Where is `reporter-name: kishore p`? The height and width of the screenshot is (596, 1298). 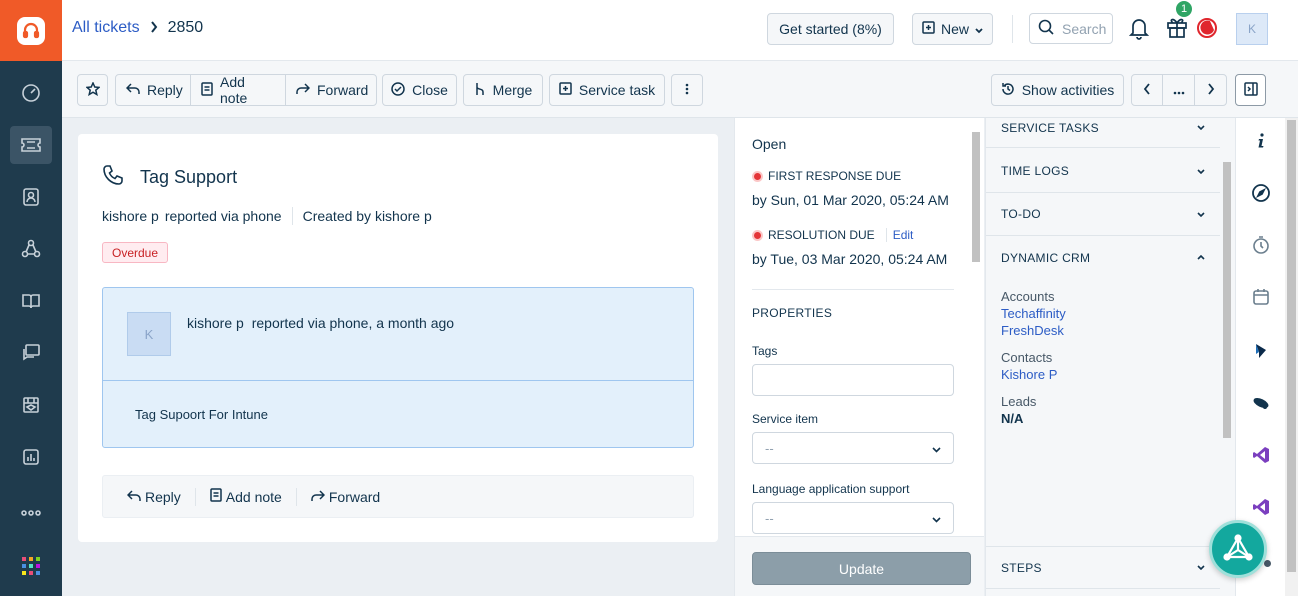
reporter-name: kishore p is located at coordinates (130, 216).